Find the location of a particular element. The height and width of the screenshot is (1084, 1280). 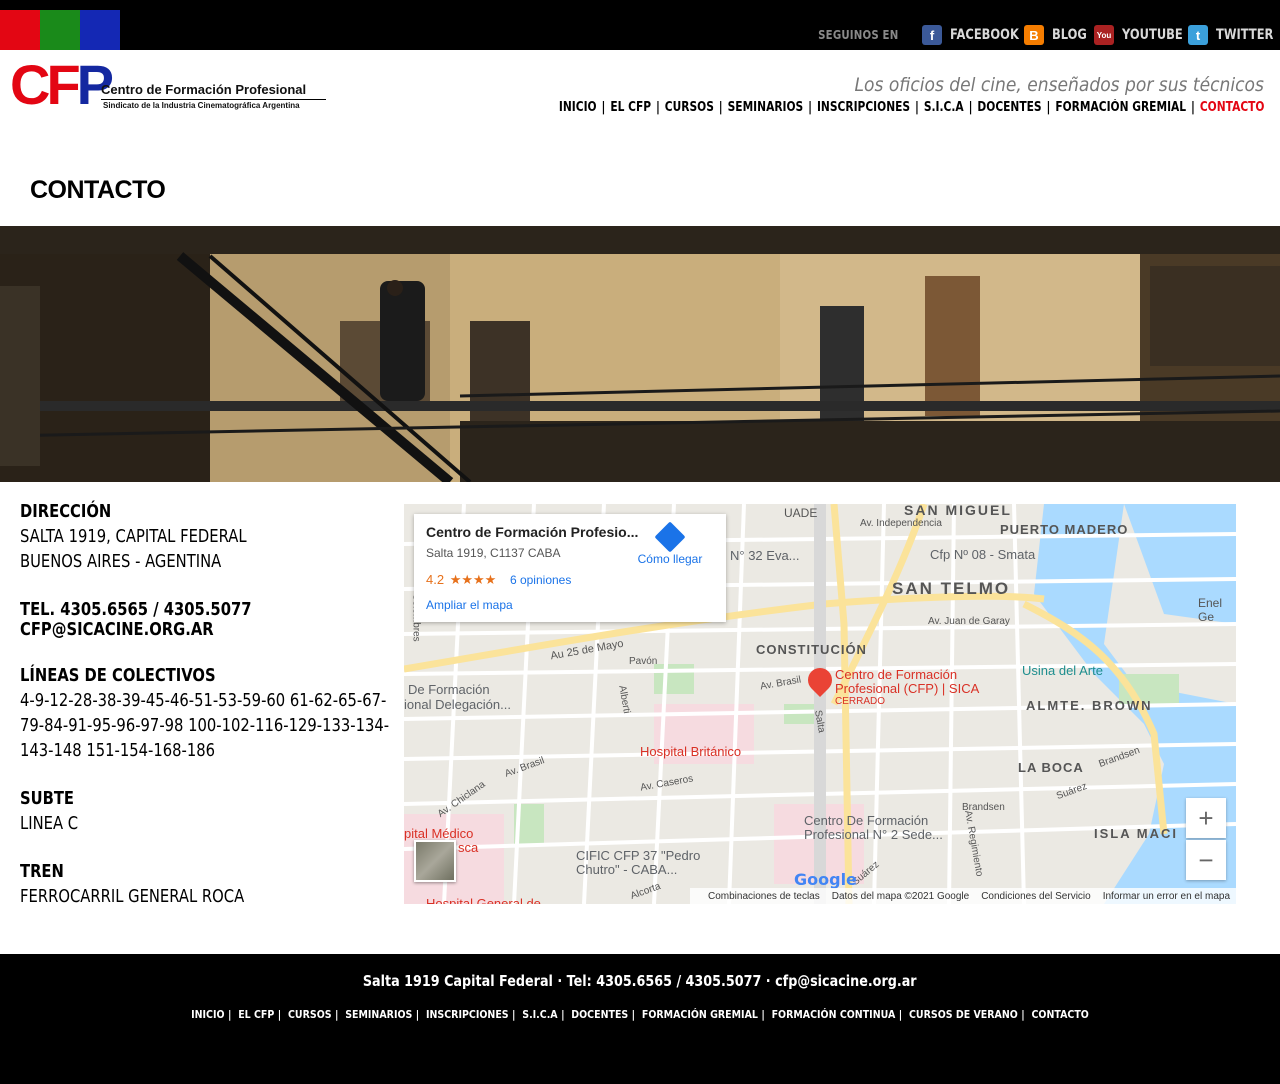

nav-inicio: INICIO is located at coordinates (577, 107).